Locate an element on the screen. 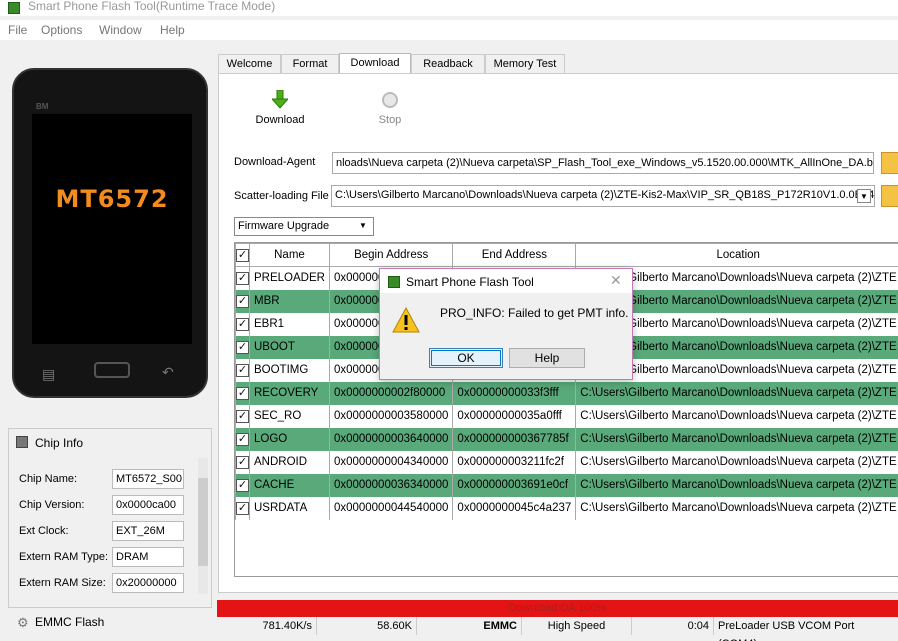  warning-icon is located at coordinates (406, 320).